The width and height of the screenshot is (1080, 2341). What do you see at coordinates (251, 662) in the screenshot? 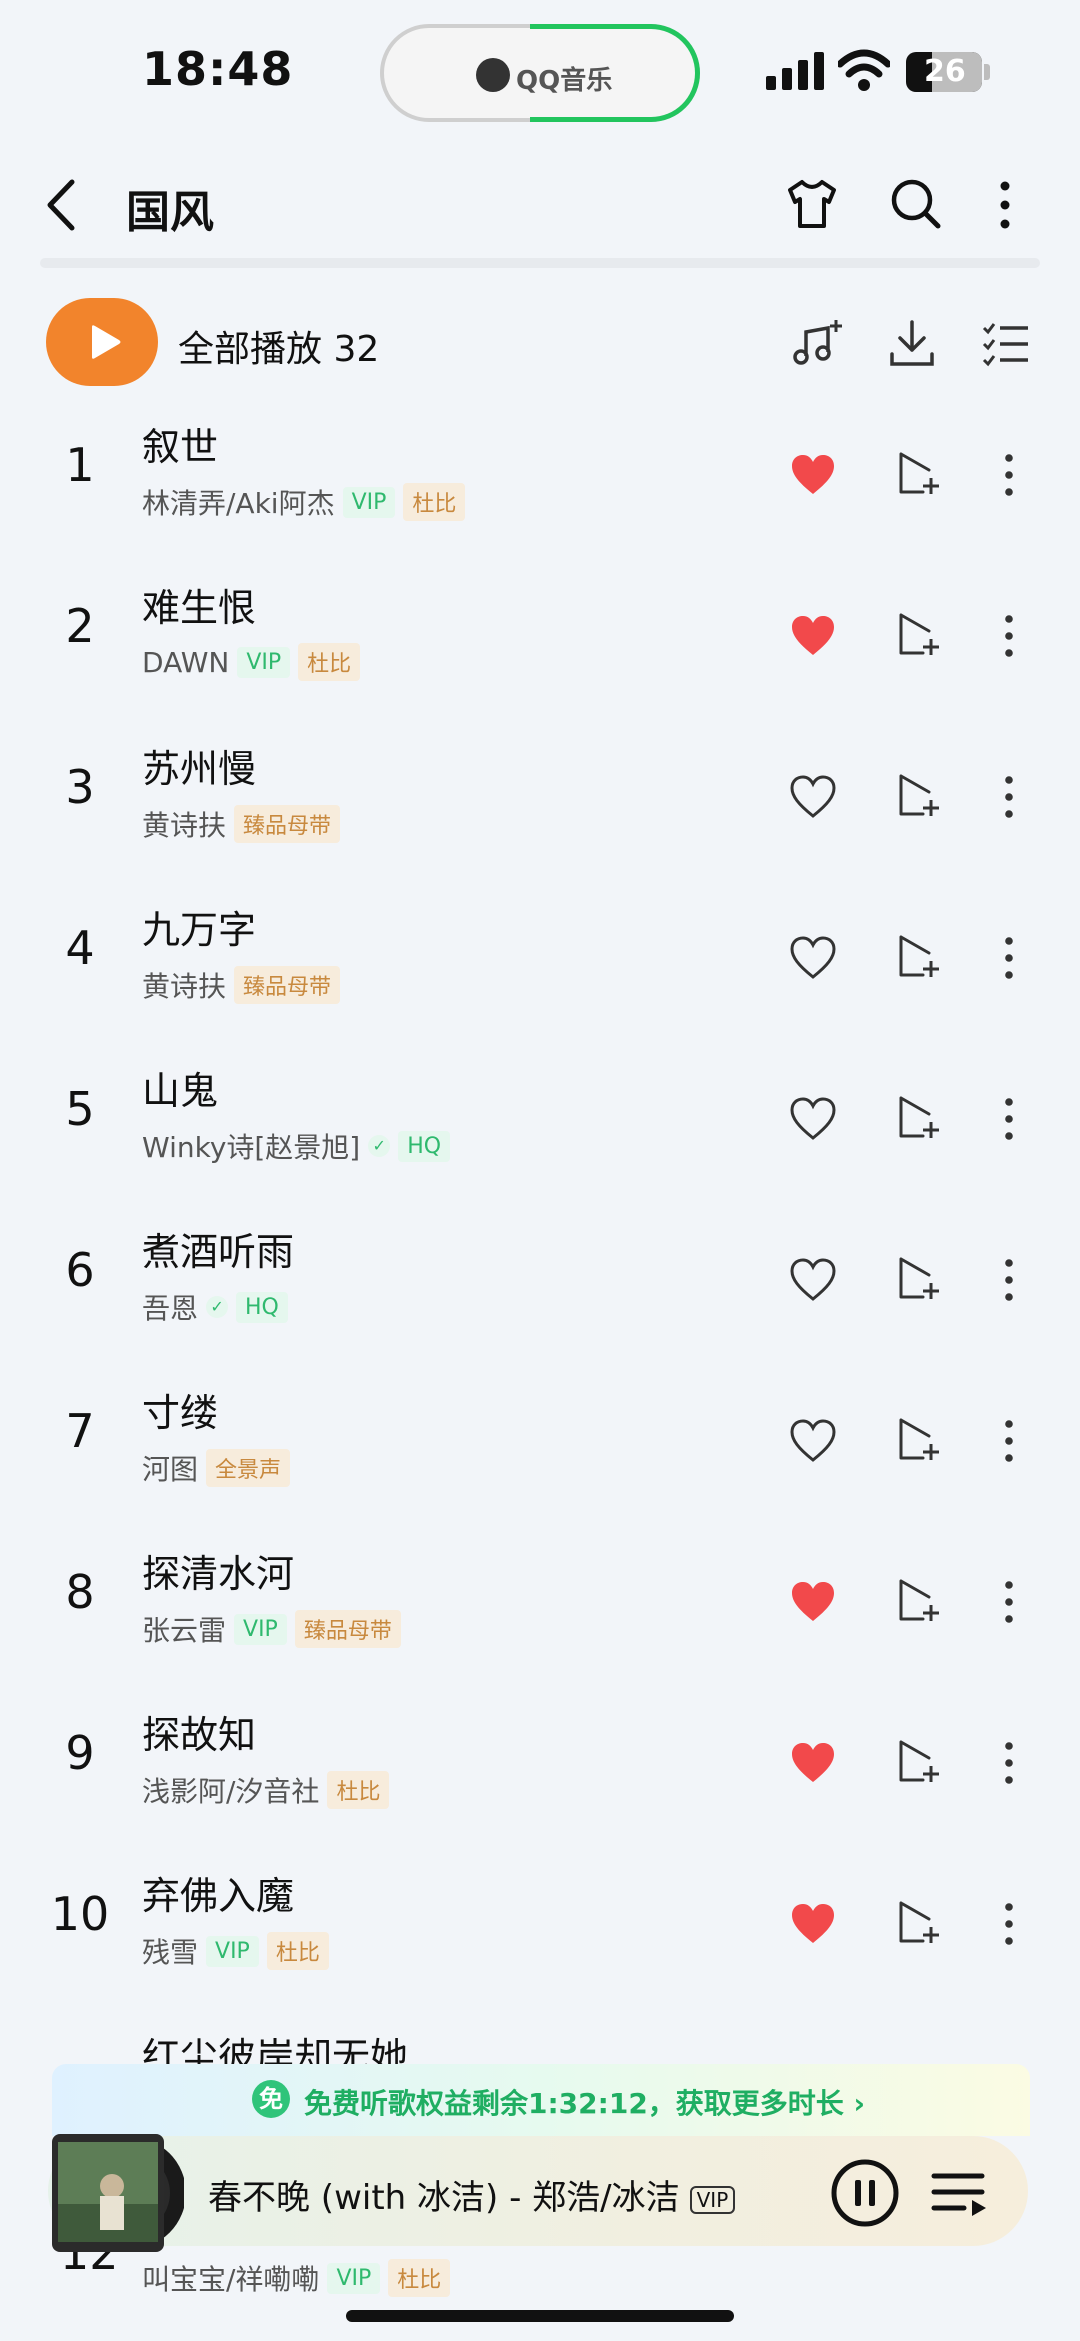
I see `song-meta: DAWN VIP 杜比` at bounding box center [251, 662].